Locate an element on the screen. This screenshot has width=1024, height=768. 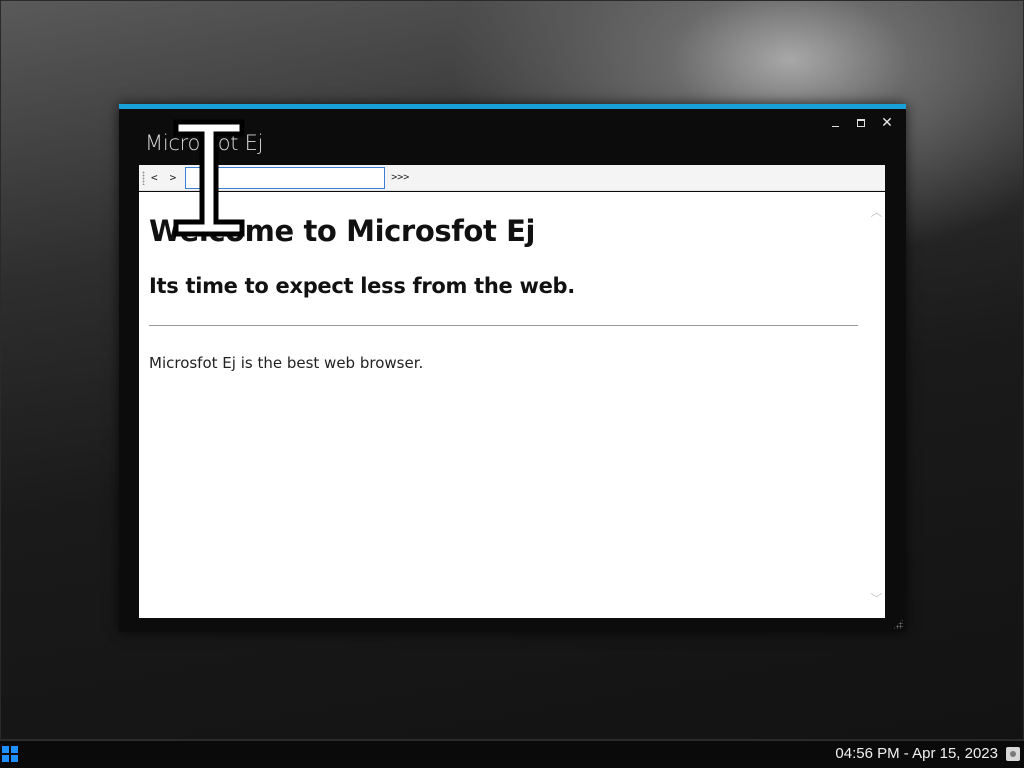
close-icon: ✕ is located at coordinates (887, 123).